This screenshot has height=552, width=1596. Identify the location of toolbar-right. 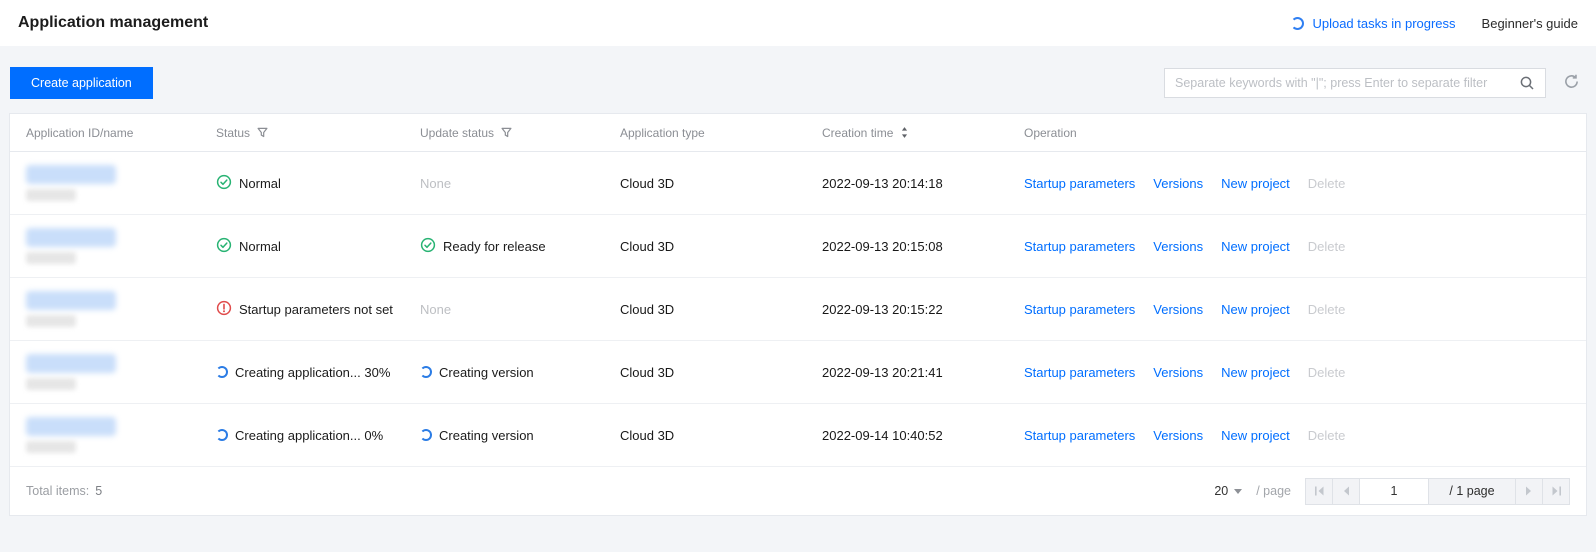
(1375, 83).